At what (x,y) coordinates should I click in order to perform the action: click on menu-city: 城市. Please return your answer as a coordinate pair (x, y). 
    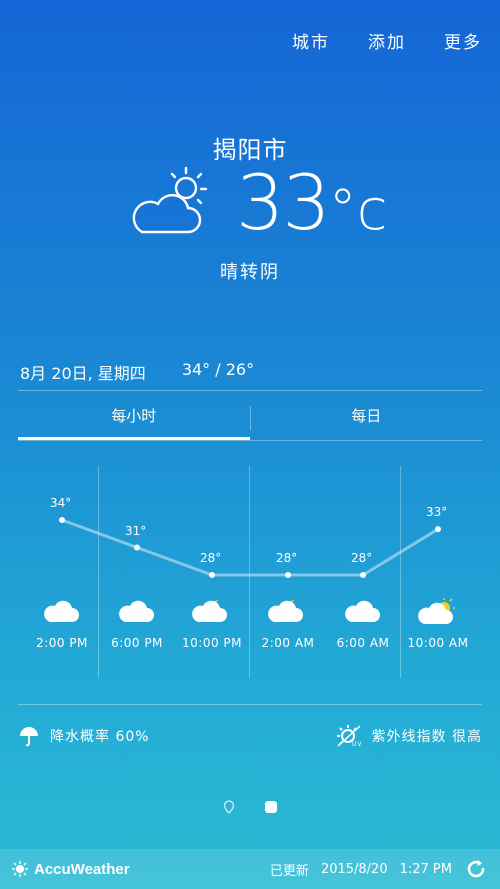
    Looking at the image, I should click on (311, 40).